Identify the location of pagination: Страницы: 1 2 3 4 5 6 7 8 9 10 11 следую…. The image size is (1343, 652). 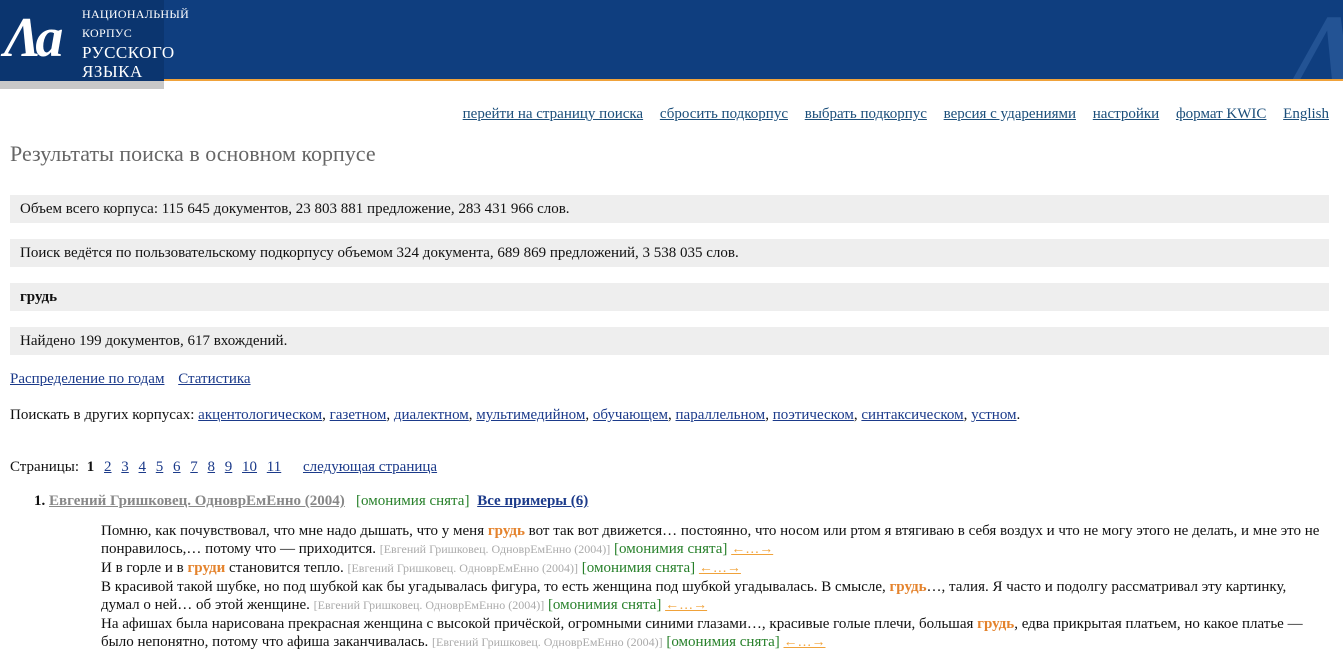
(223, 467).